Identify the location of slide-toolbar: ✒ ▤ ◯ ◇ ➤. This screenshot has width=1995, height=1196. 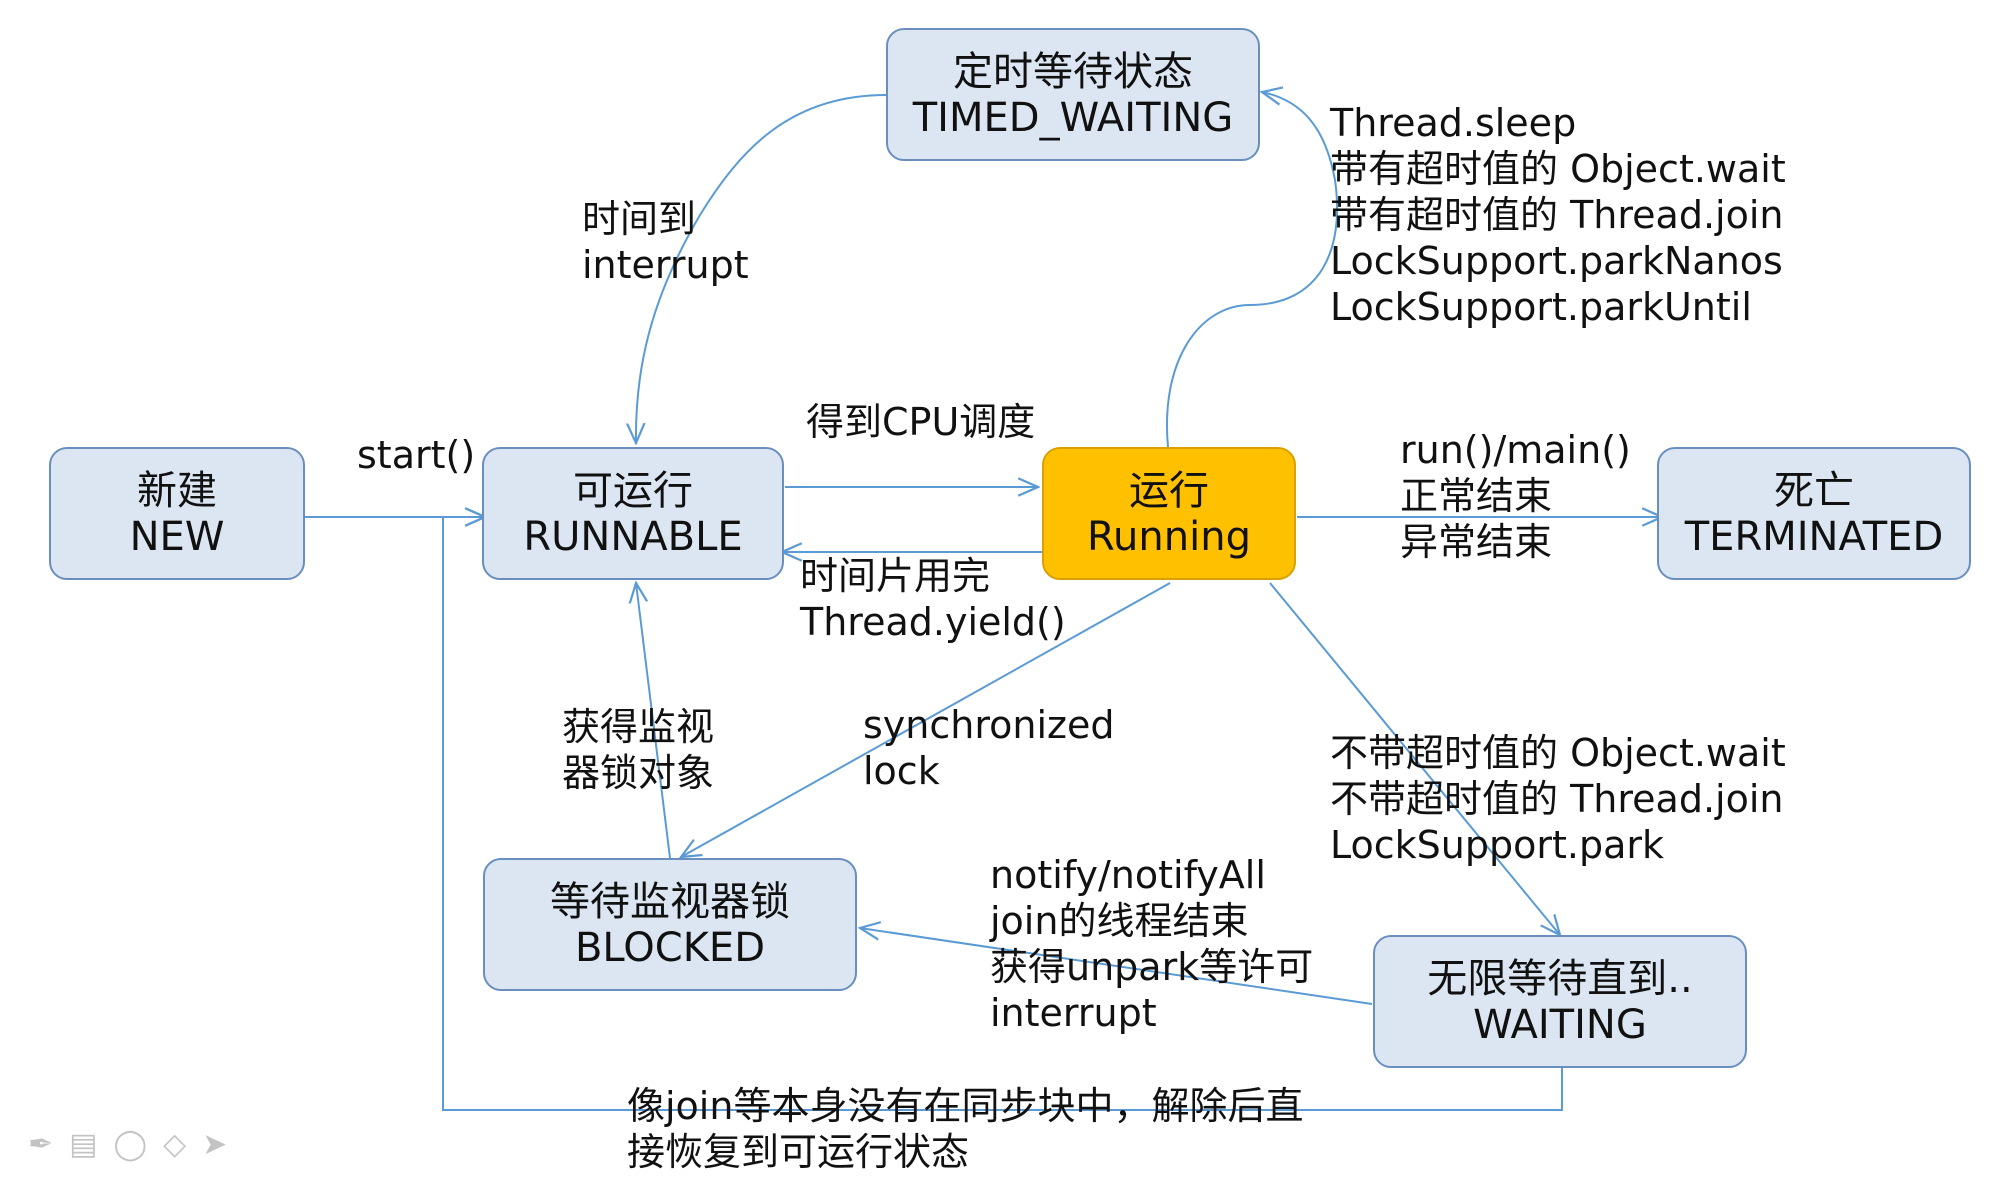
(127, 1145).